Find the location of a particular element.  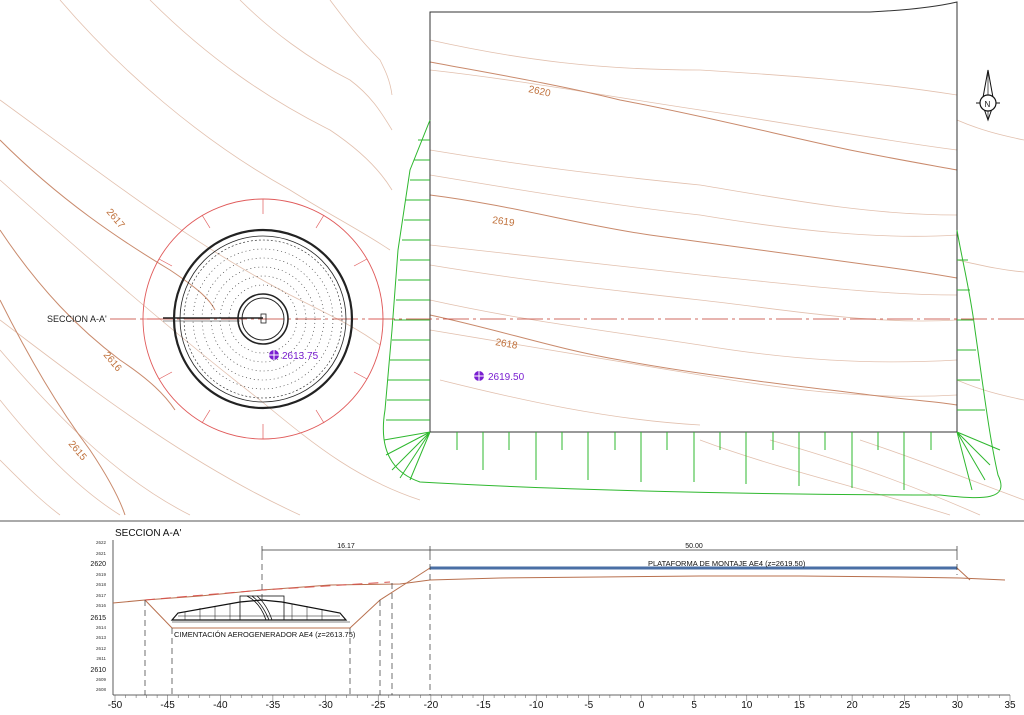

north-arrow-label: N is located at coordinates (988, 104).